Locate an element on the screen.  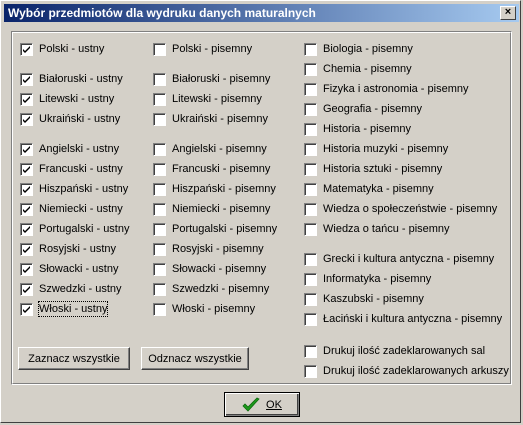
checkbox-written-3: Ukraiński - pisemny is located at coordinates (210, 119).